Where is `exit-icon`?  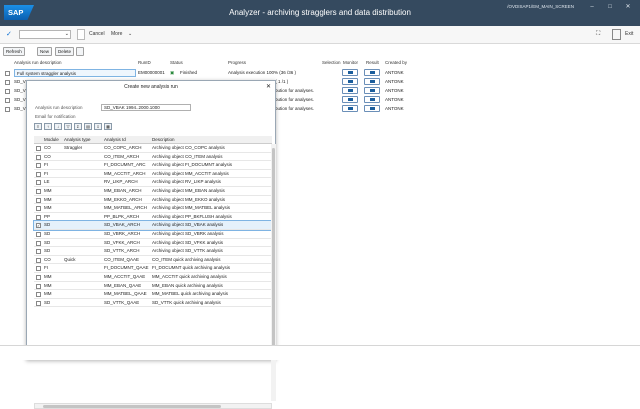 exit-icon is located at coordinates (616, 34).